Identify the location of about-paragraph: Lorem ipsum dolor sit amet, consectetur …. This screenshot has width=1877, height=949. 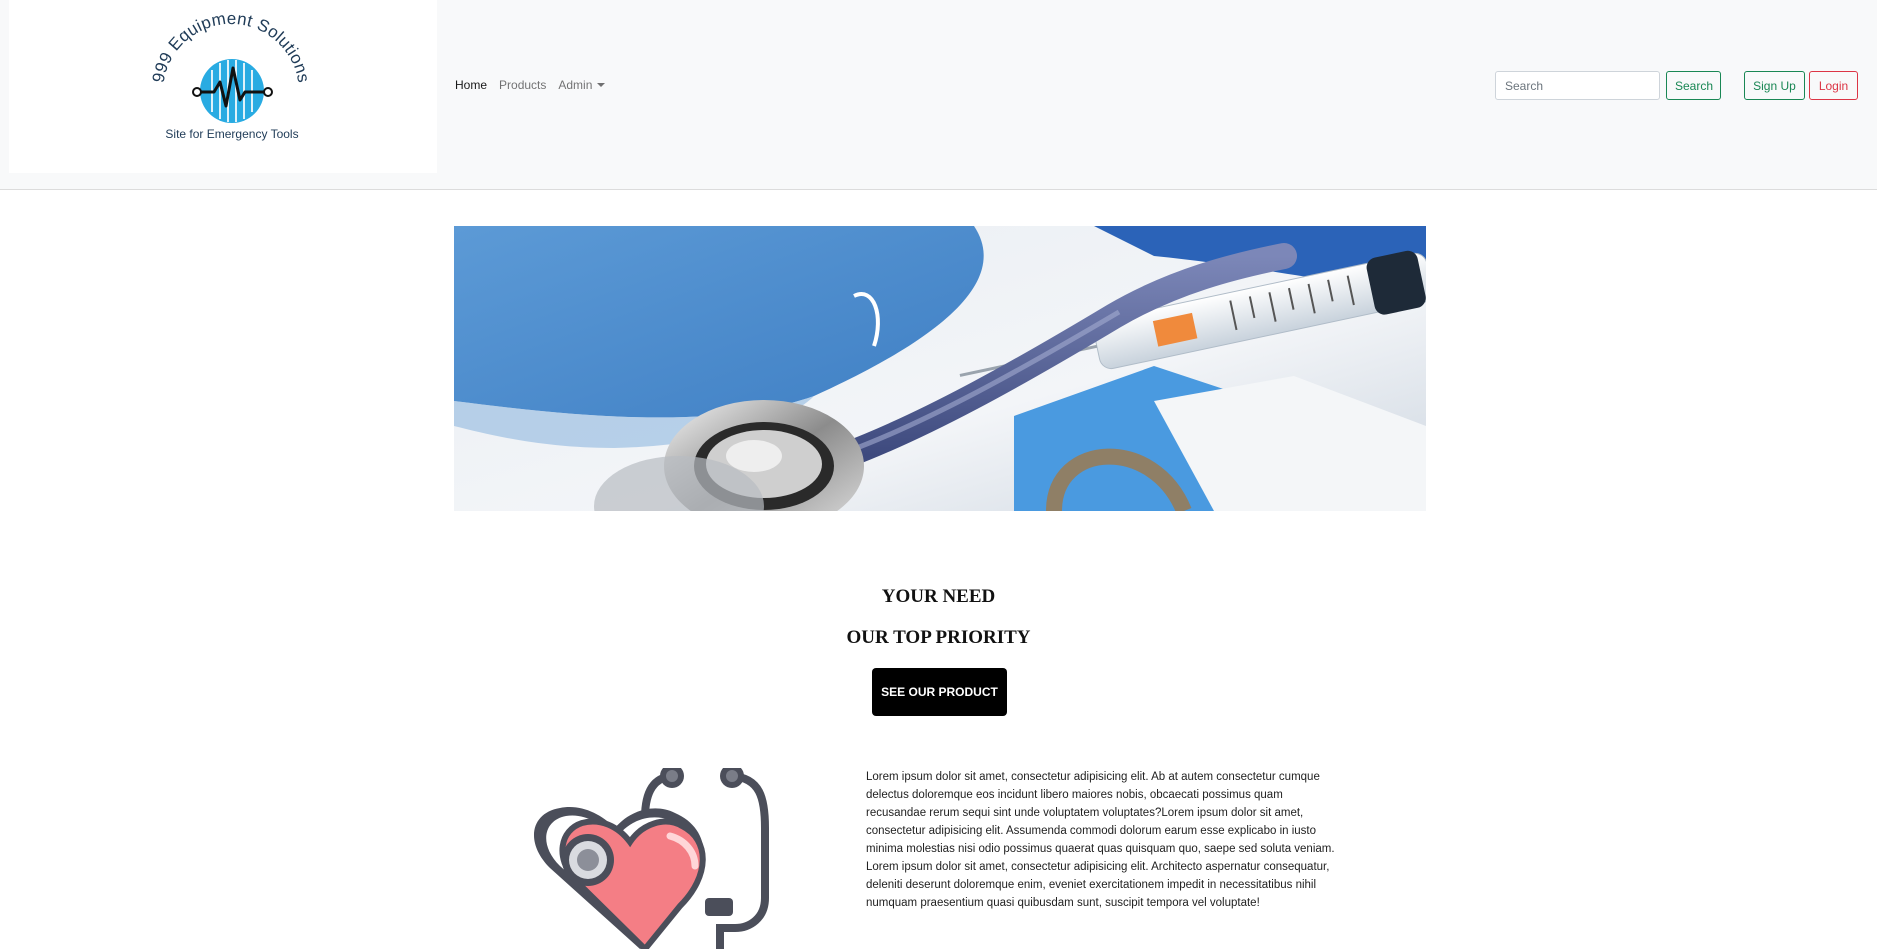
(1100, 840).